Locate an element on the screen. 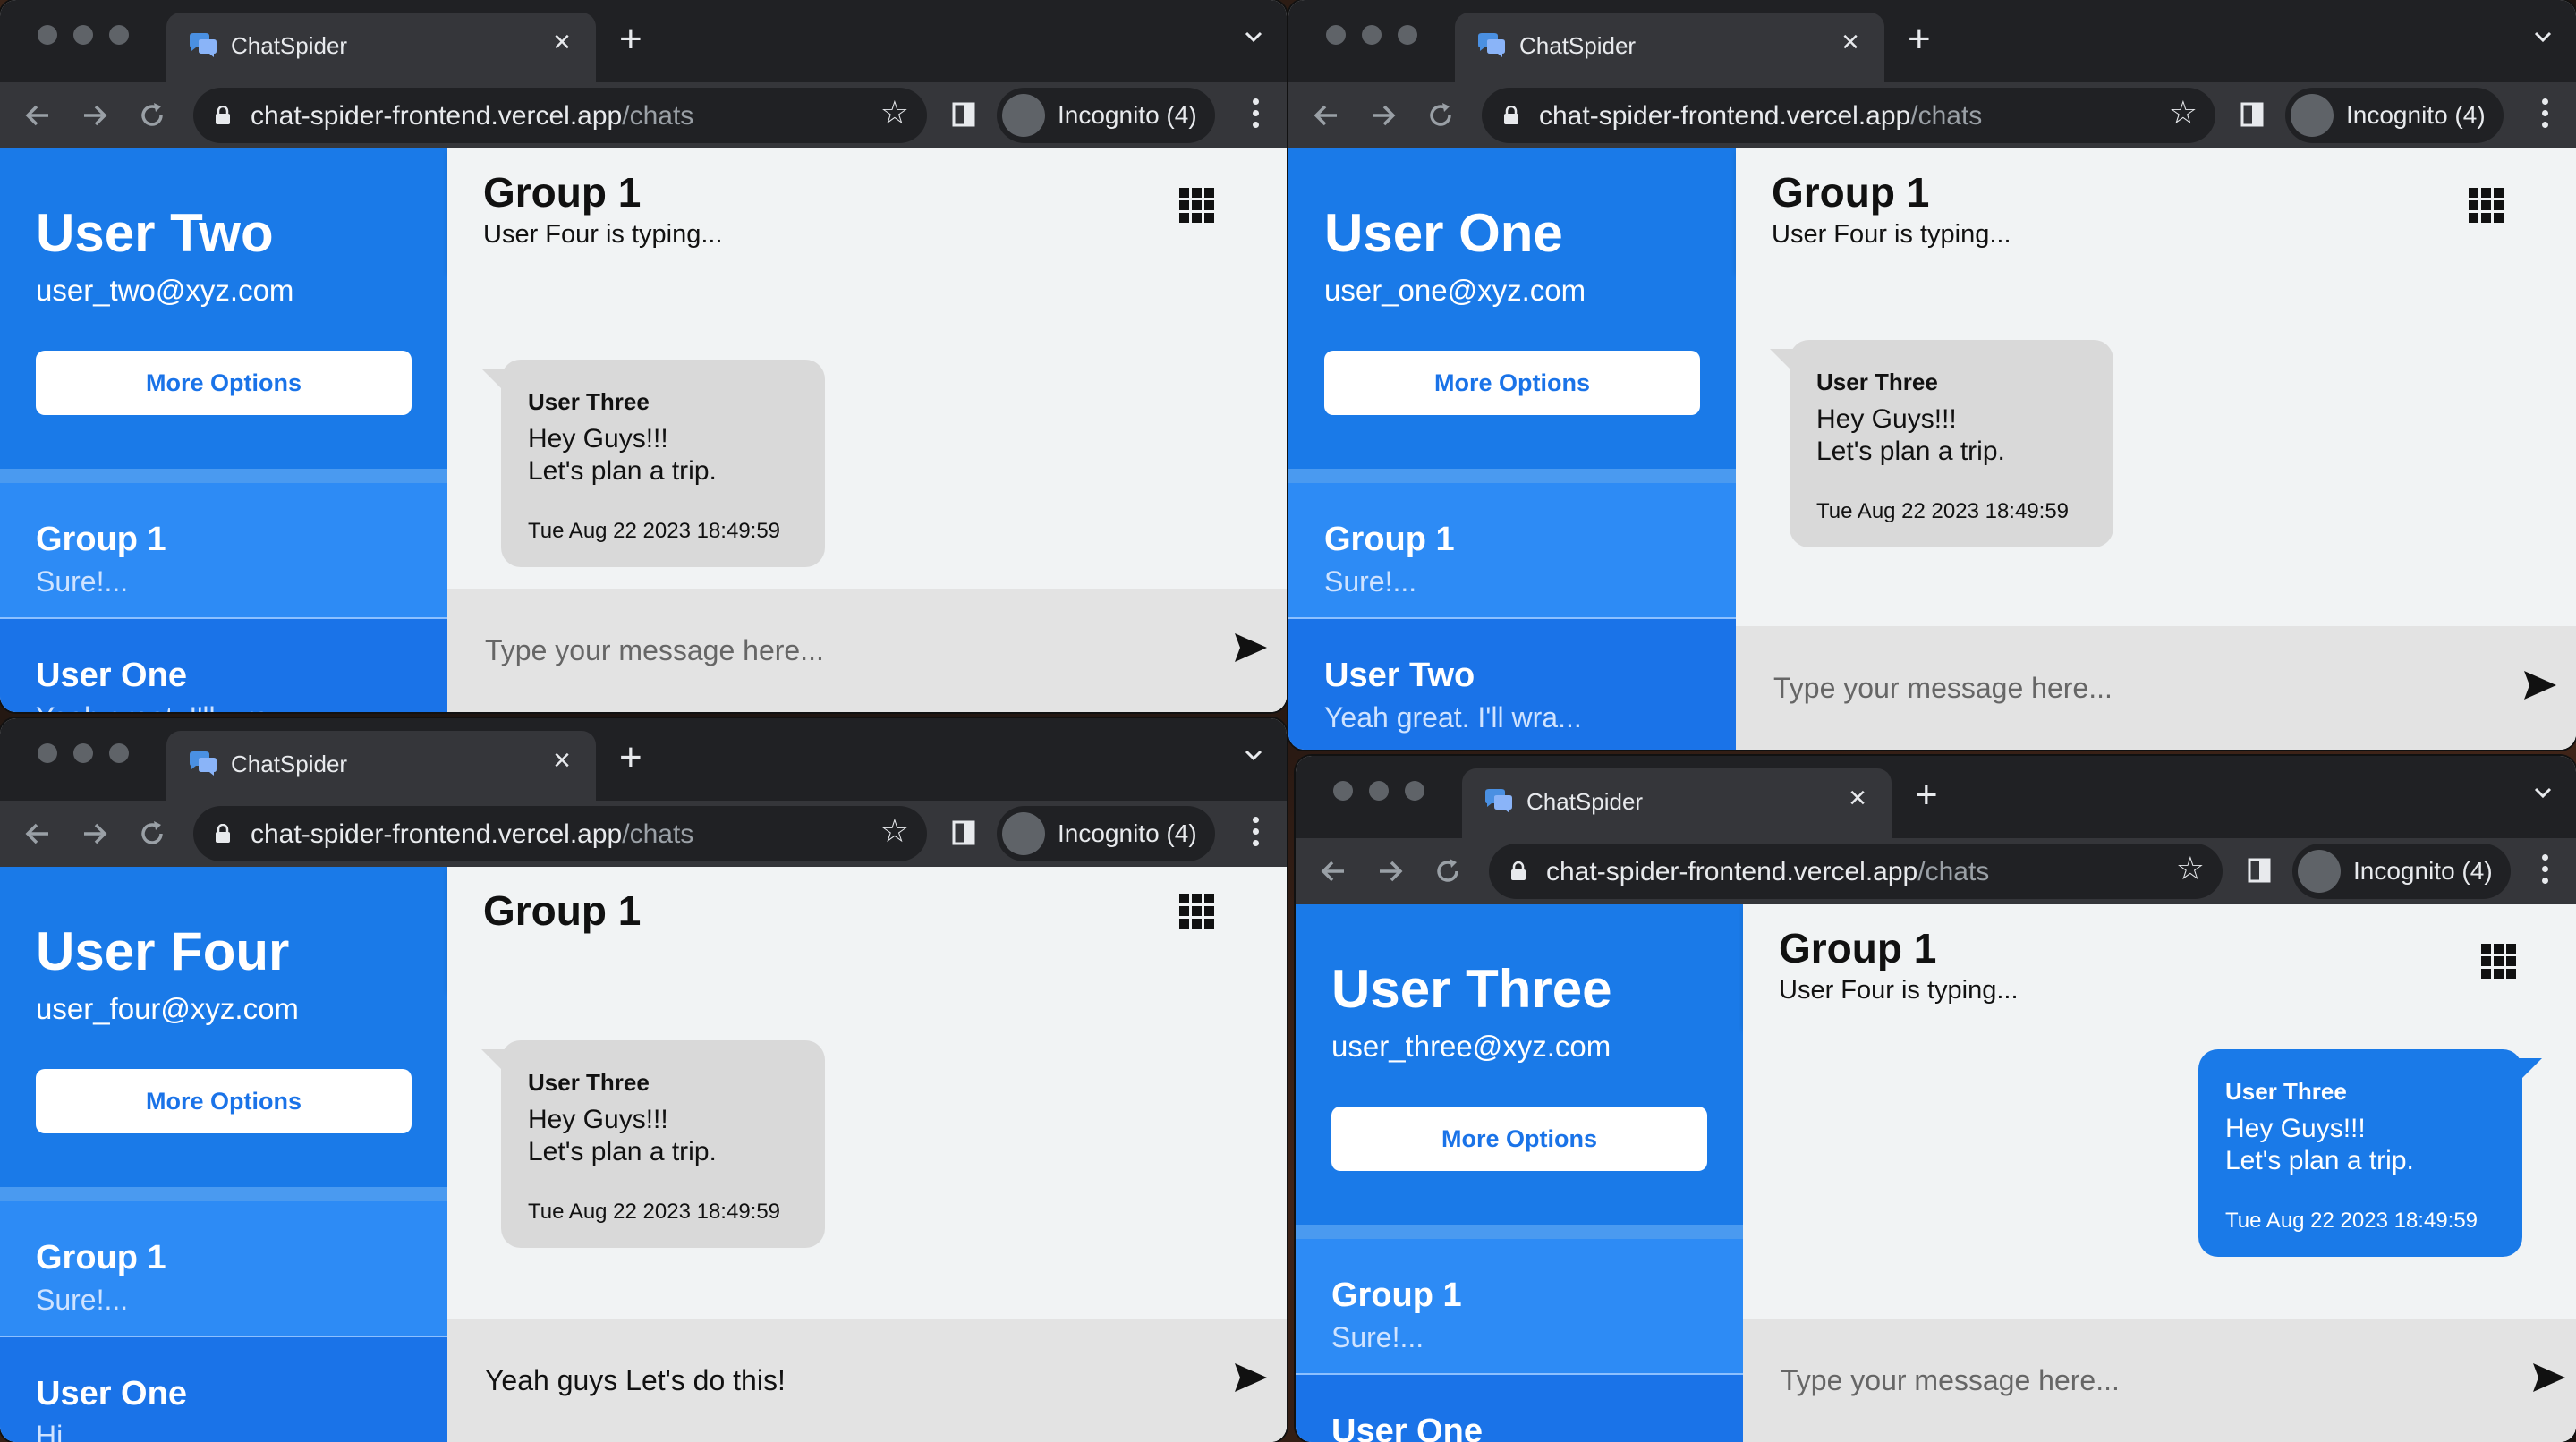  url-text: chat-spider-frontend.vercel.app/chats is located at coordinates (472, 116).